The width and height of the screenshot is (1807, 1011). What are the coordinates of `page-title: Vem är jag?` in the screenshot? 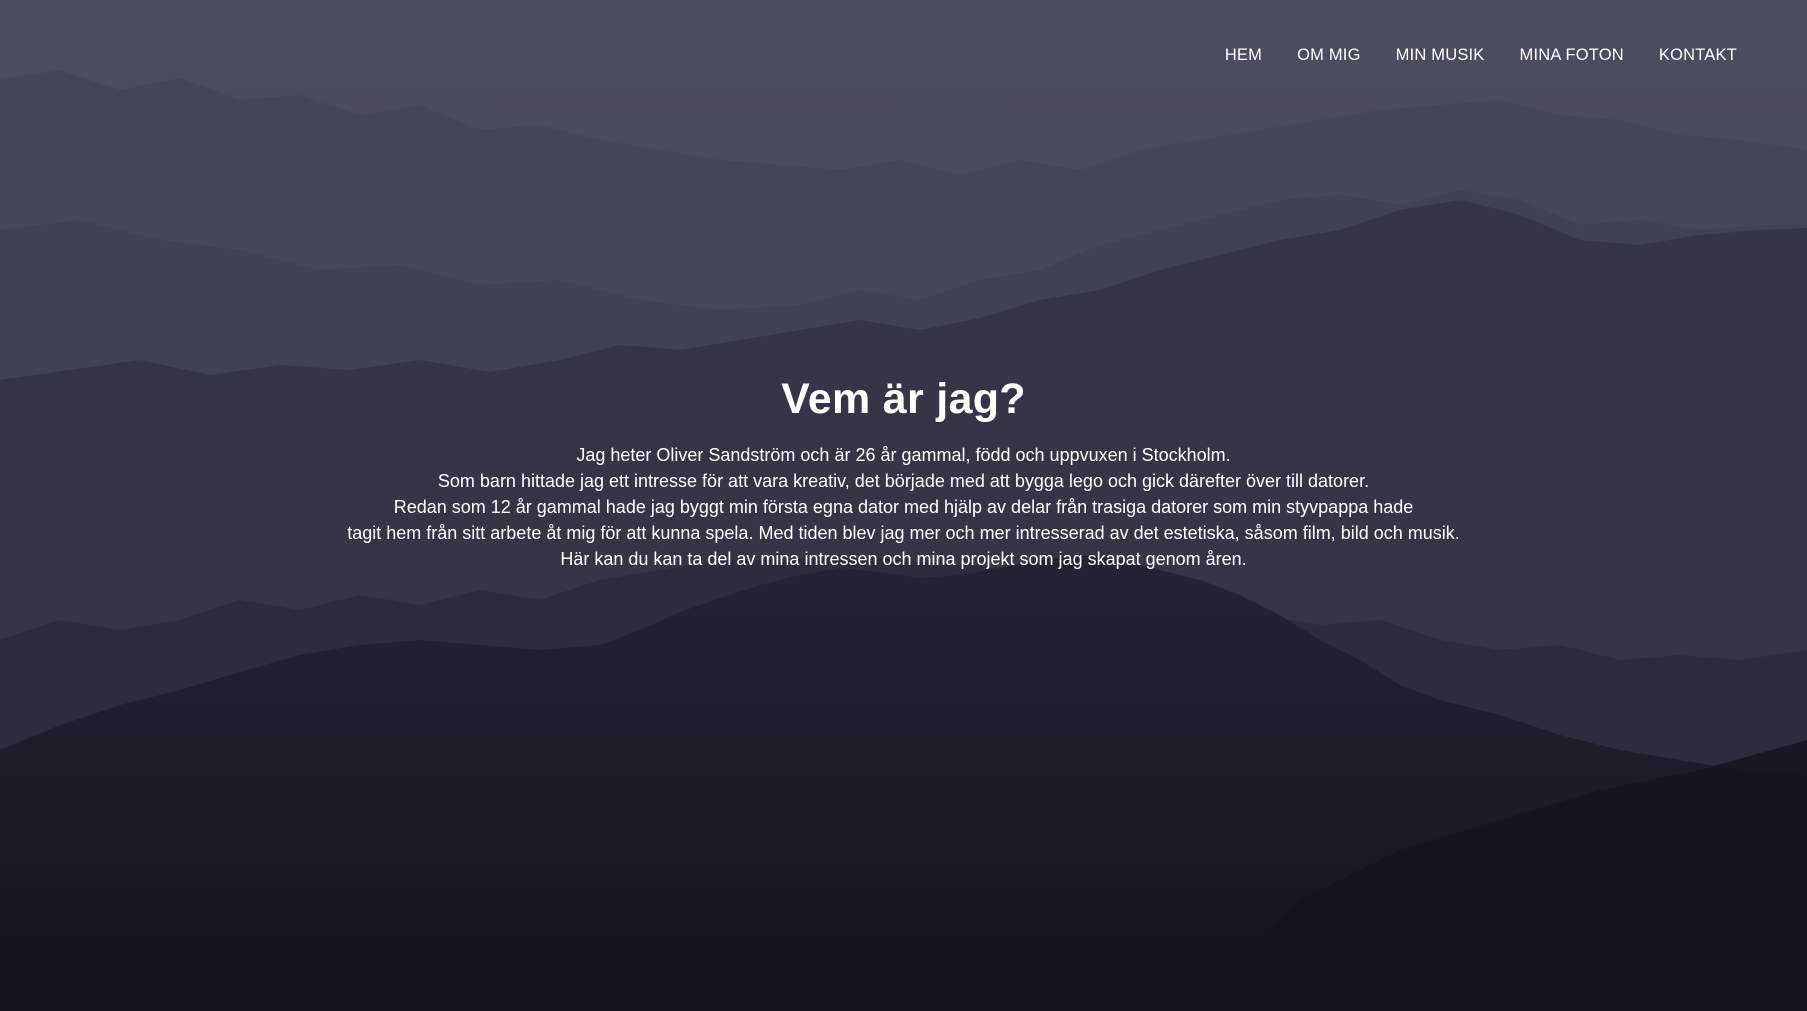 It's located at (903, 399).